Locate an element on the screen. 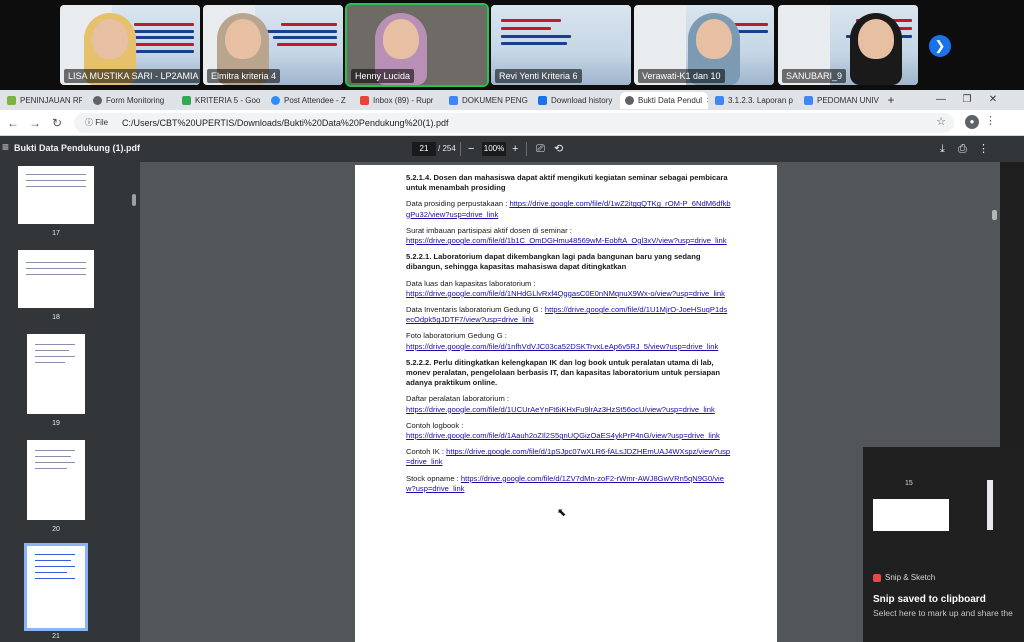 The width and height of the screenshot is (1024, 642). browser-tab: Inbox (89) - Rupr is located at coordinates (397, 100).